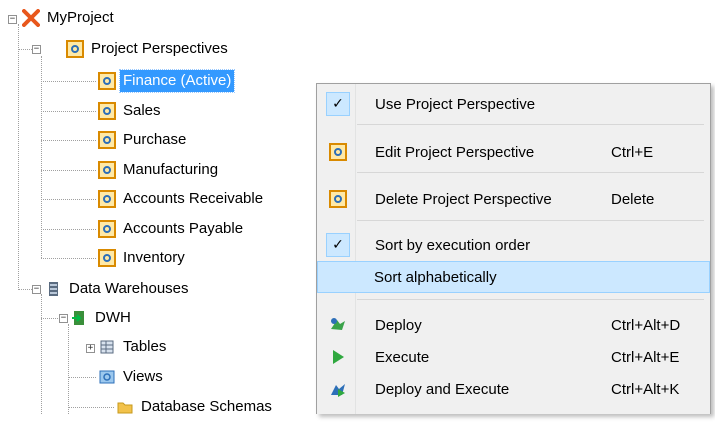 This screenshot has width=715, height=423. Describe the element at coordinates (183, 228) in the screenshot. I see `tree-node-label: Accounts Payable` at that location.